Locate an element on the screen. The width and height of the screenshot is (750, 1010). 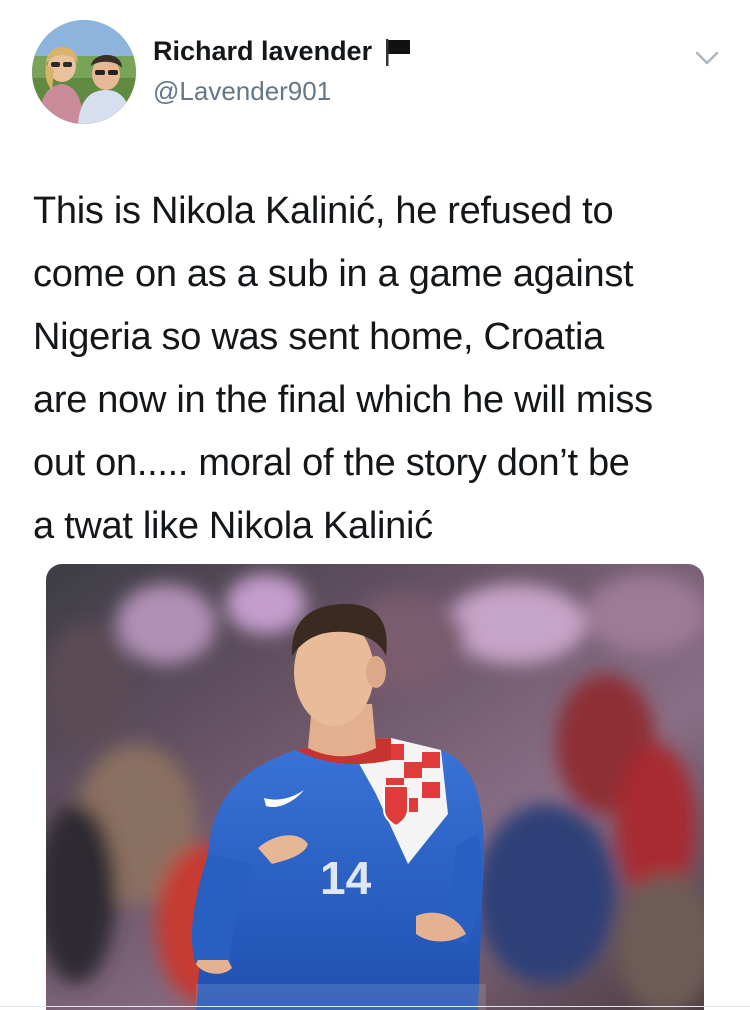
display-name: Richard lavender is located at coordinates (262, 51).